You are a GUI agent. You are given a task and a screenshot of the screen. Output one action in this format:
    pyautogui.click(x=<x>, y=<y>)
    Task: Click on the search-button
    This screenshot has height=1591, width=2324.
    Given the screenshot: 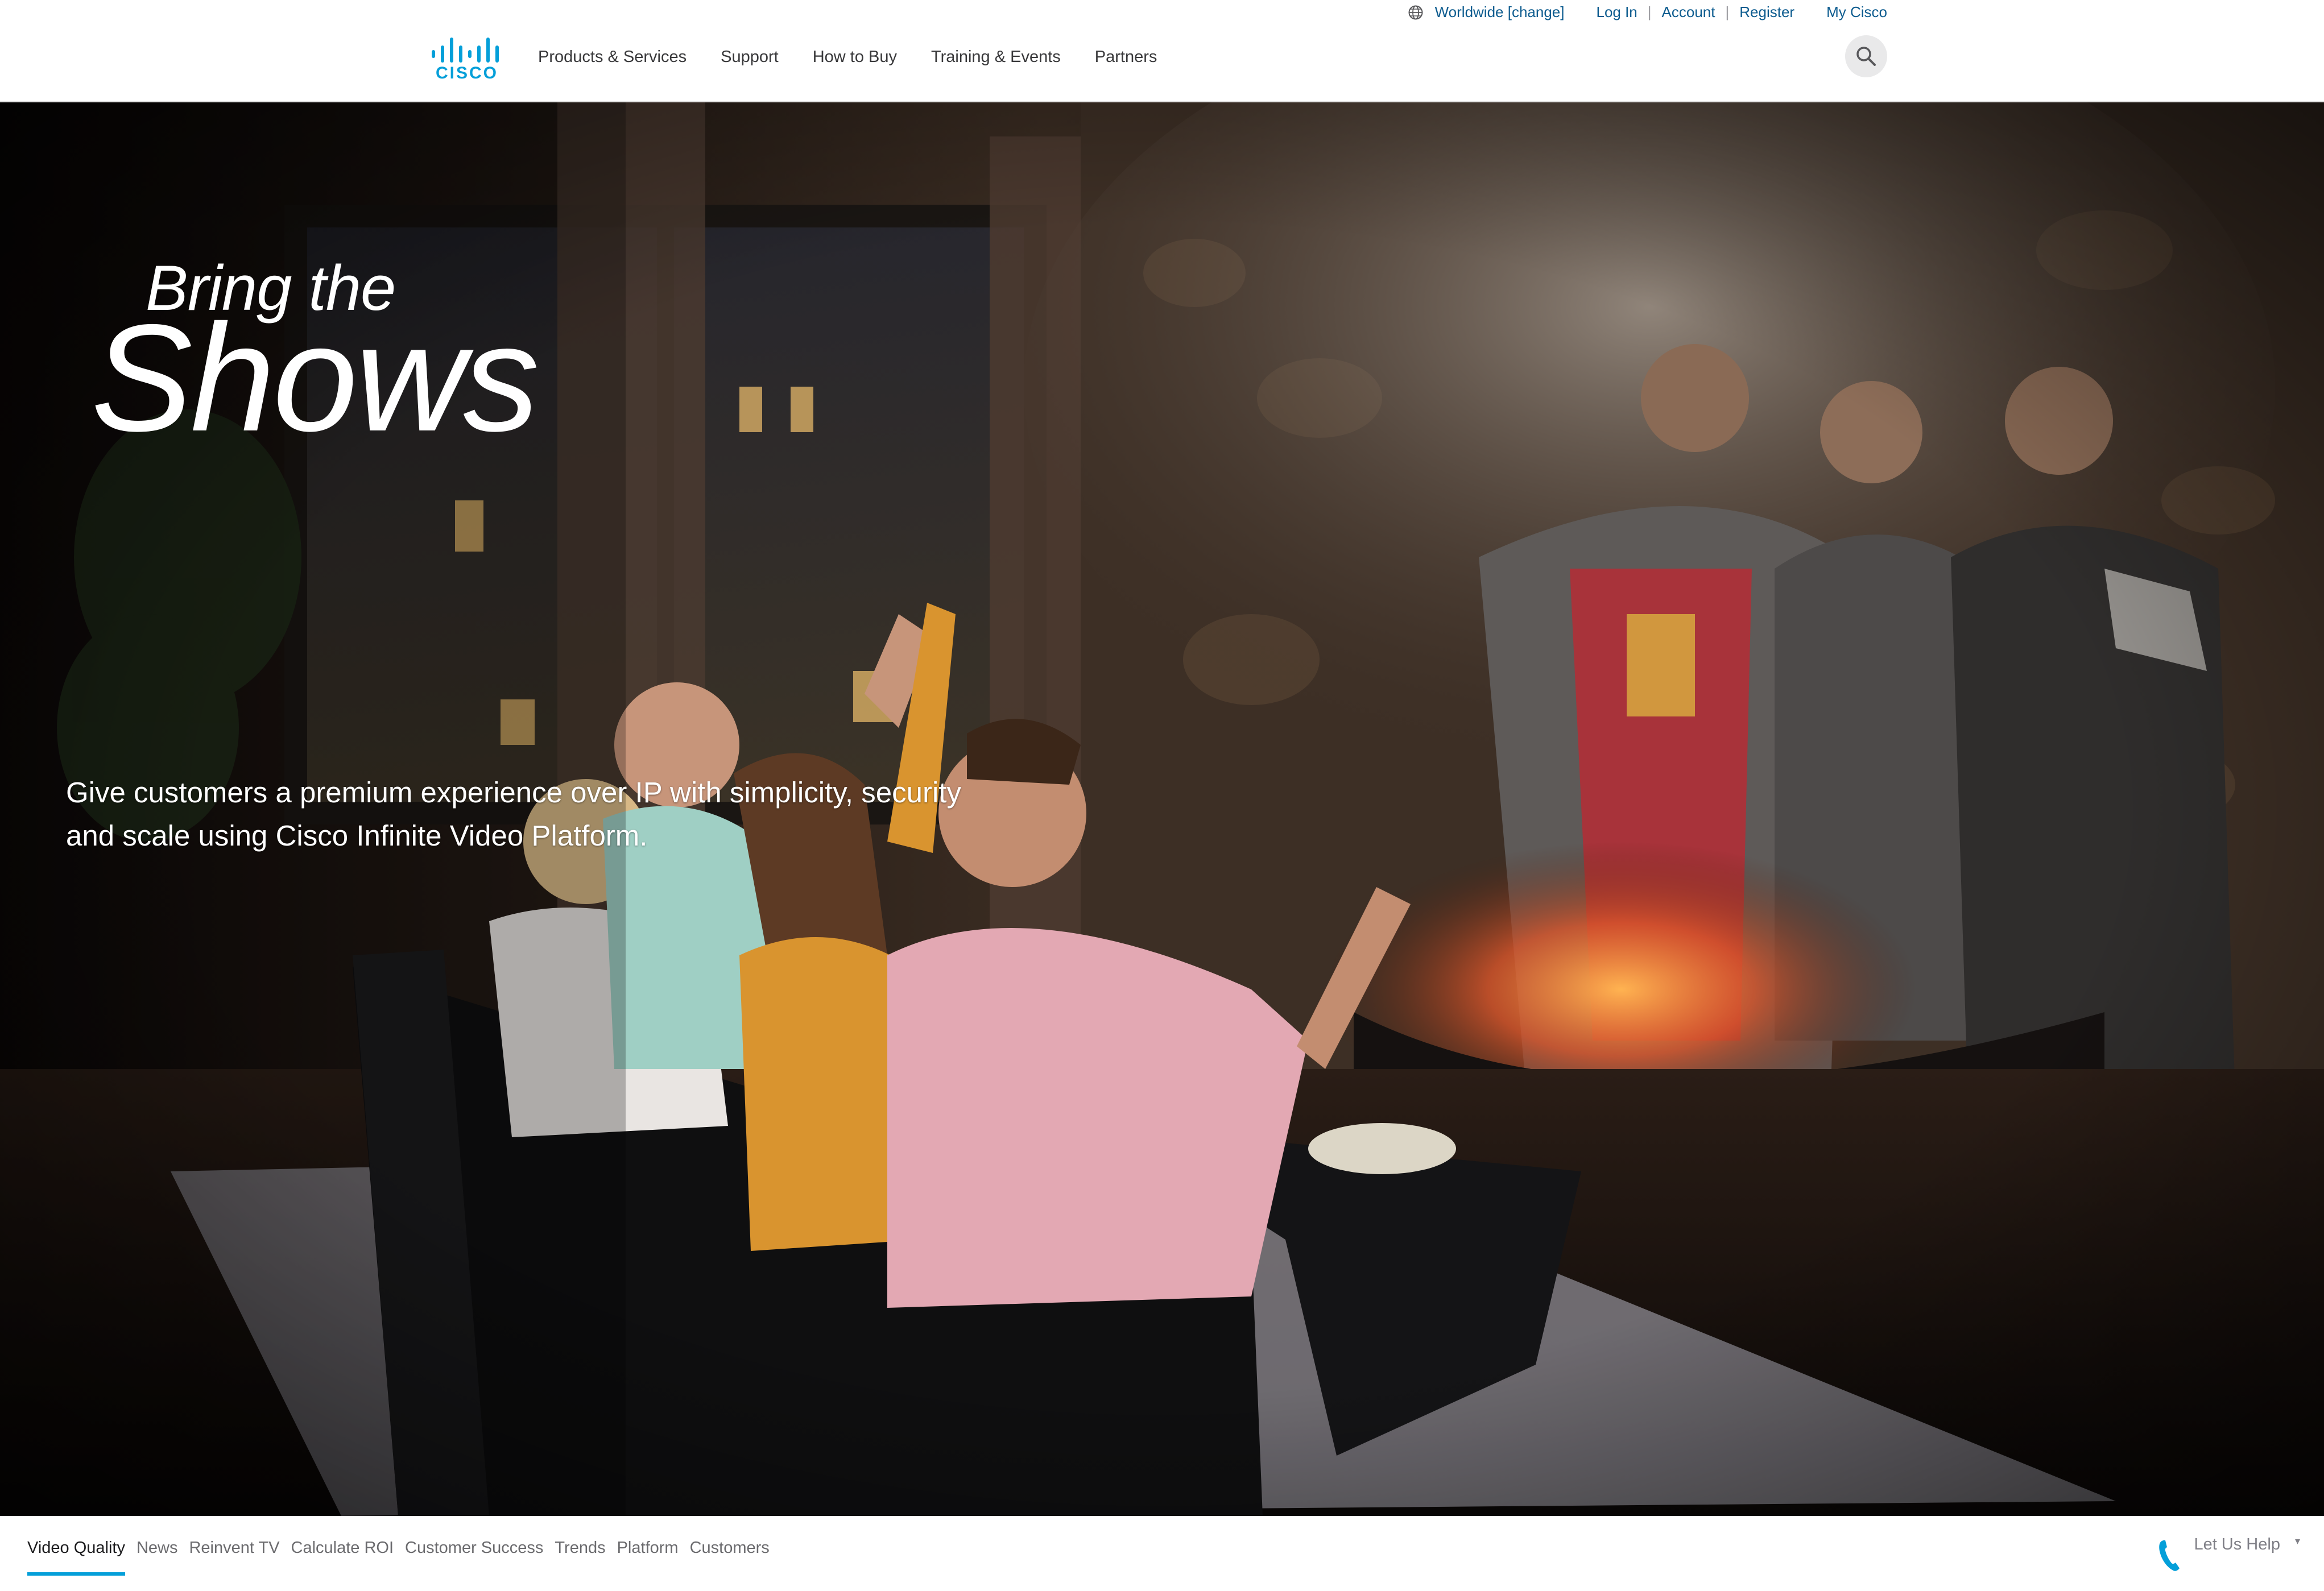 What is the action you would take?
    pyautogui.click(x=1866, y=56)
    